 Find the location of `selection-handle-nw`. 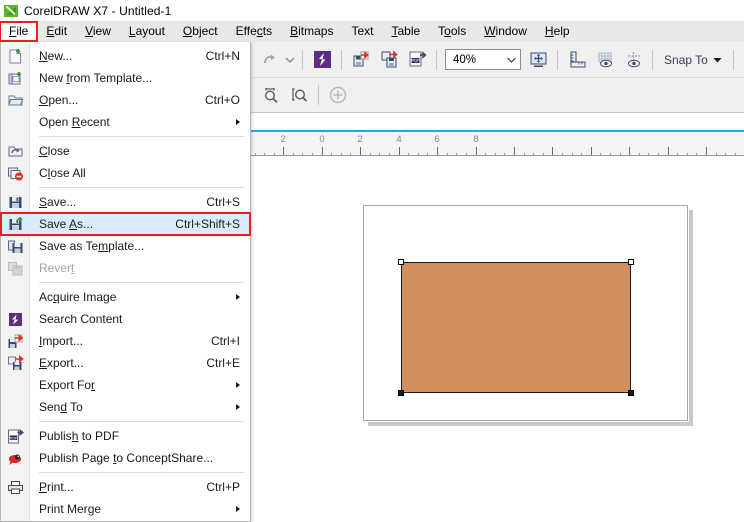

selection-handle-nw is located at coordinates (401, 262).